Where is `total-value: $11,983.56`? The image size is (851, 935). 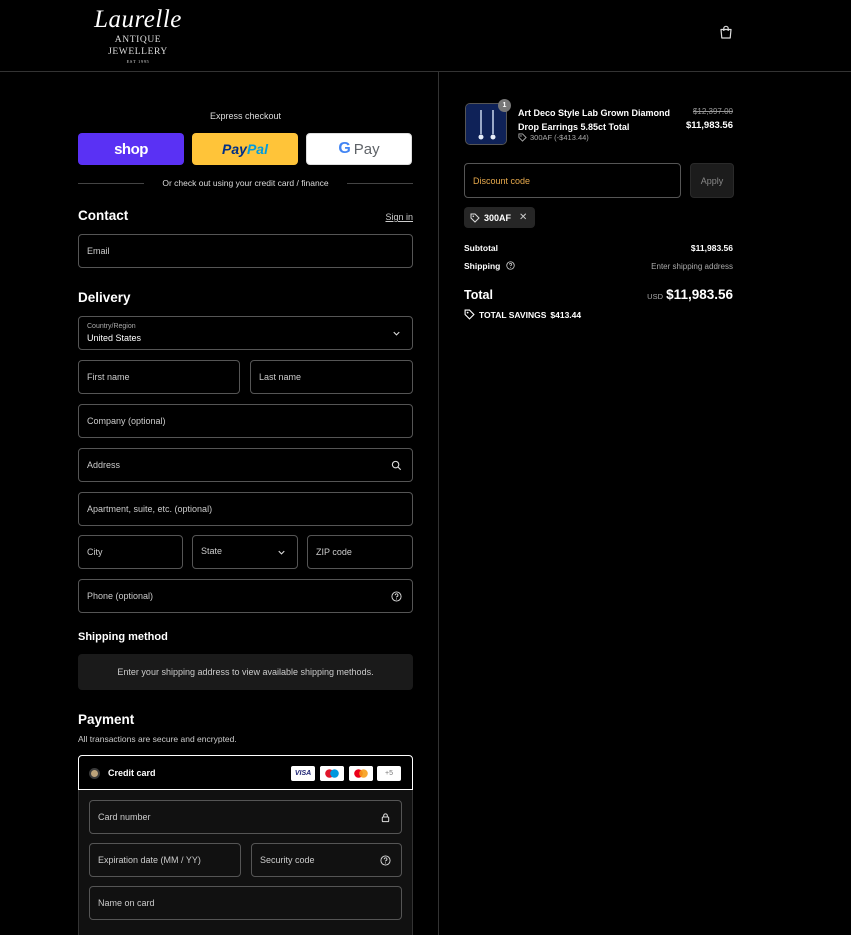 total-value: $11,983.56 is located at coordinates (699, 294).